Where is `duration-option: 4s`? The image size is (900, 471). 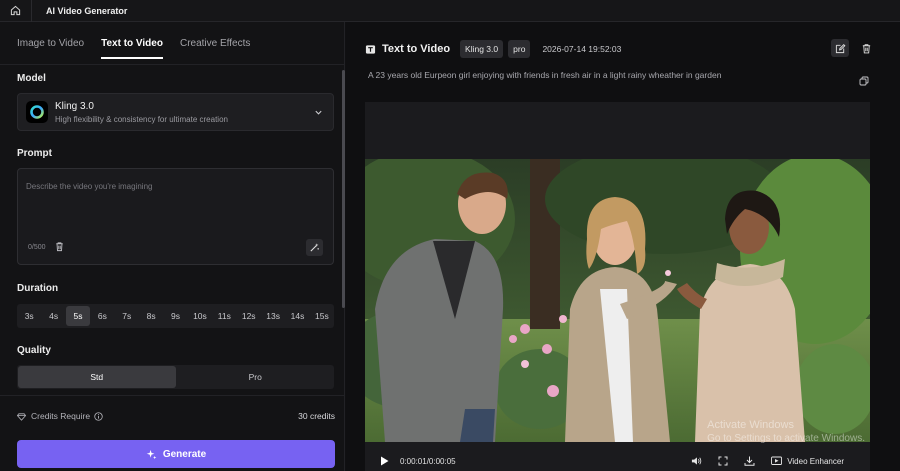
duration-option: 4s is located at coordinates (53, 316).